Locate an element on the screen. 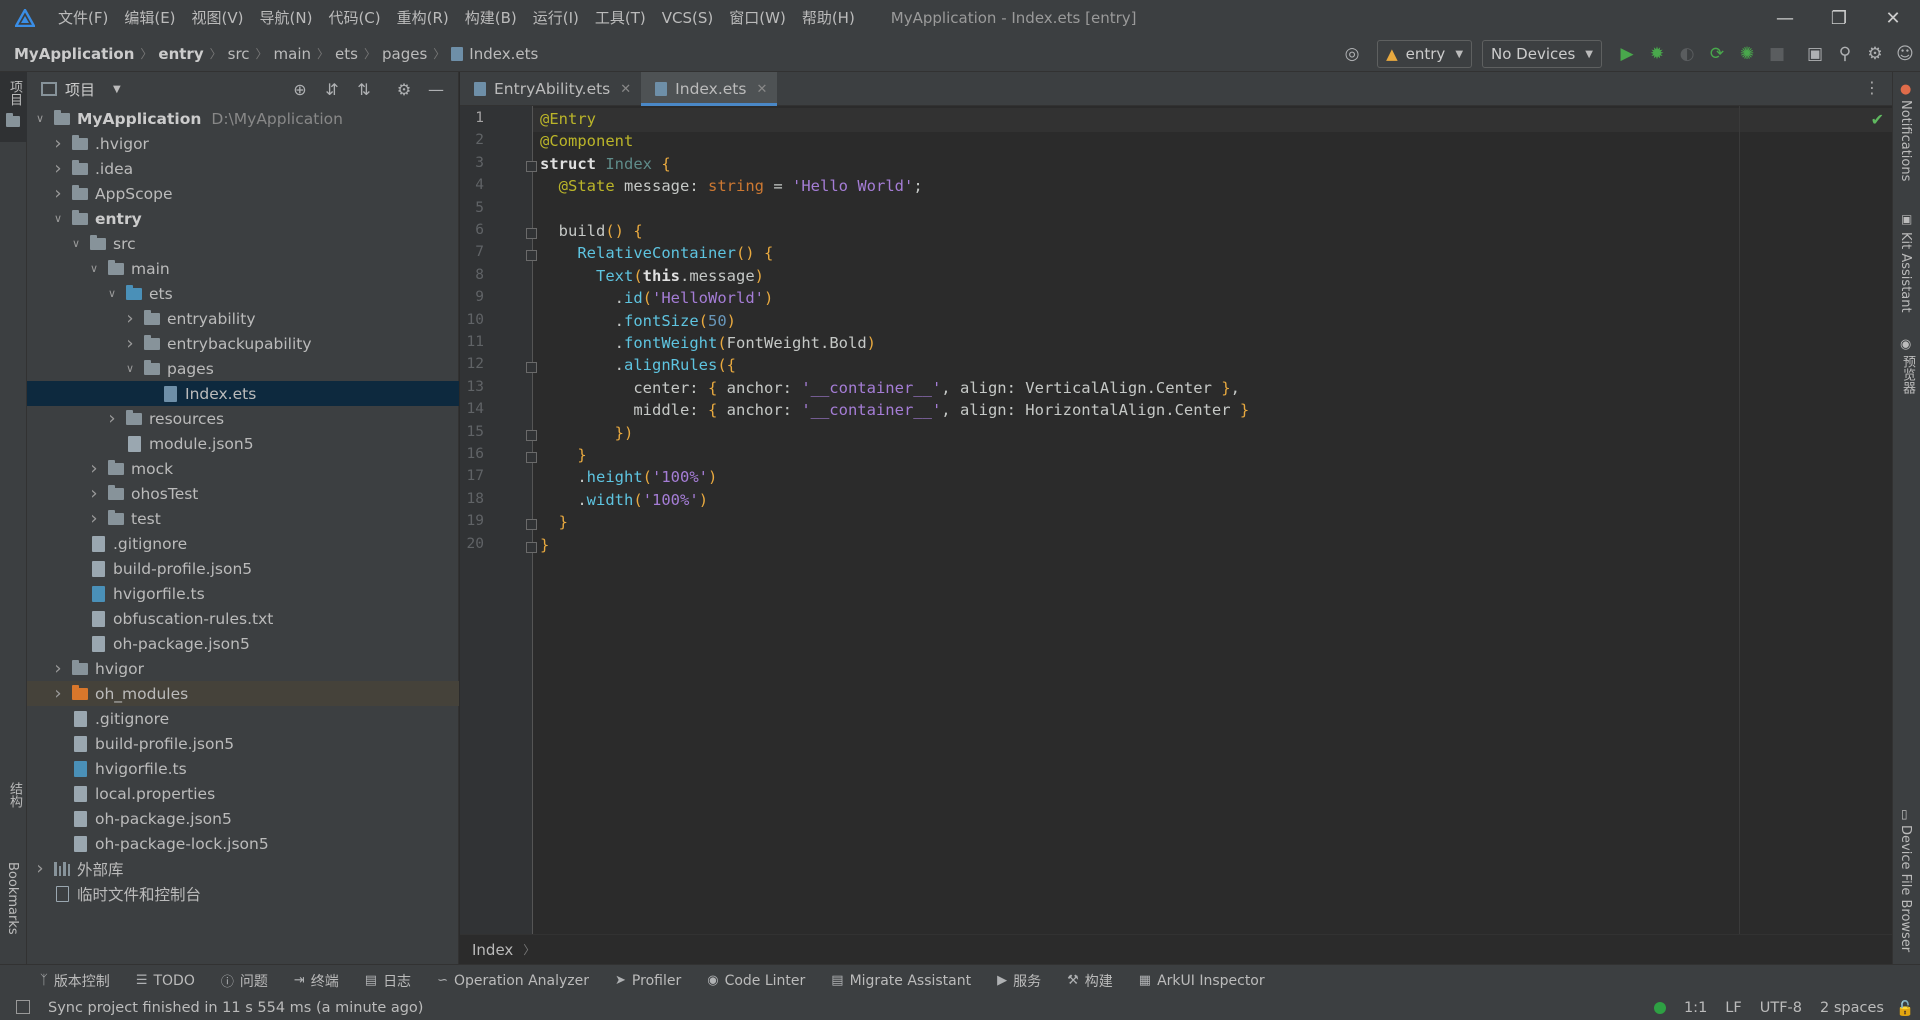  tree-item: › entryability is located at coordinates (243, 318).